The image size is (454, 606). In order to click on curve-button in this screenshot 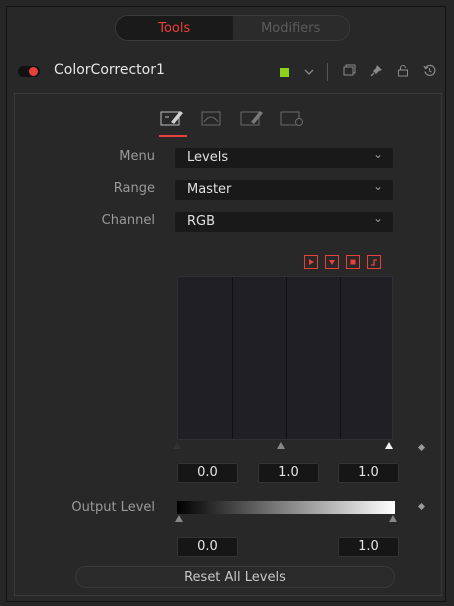, I will do `click(374, 262)`.